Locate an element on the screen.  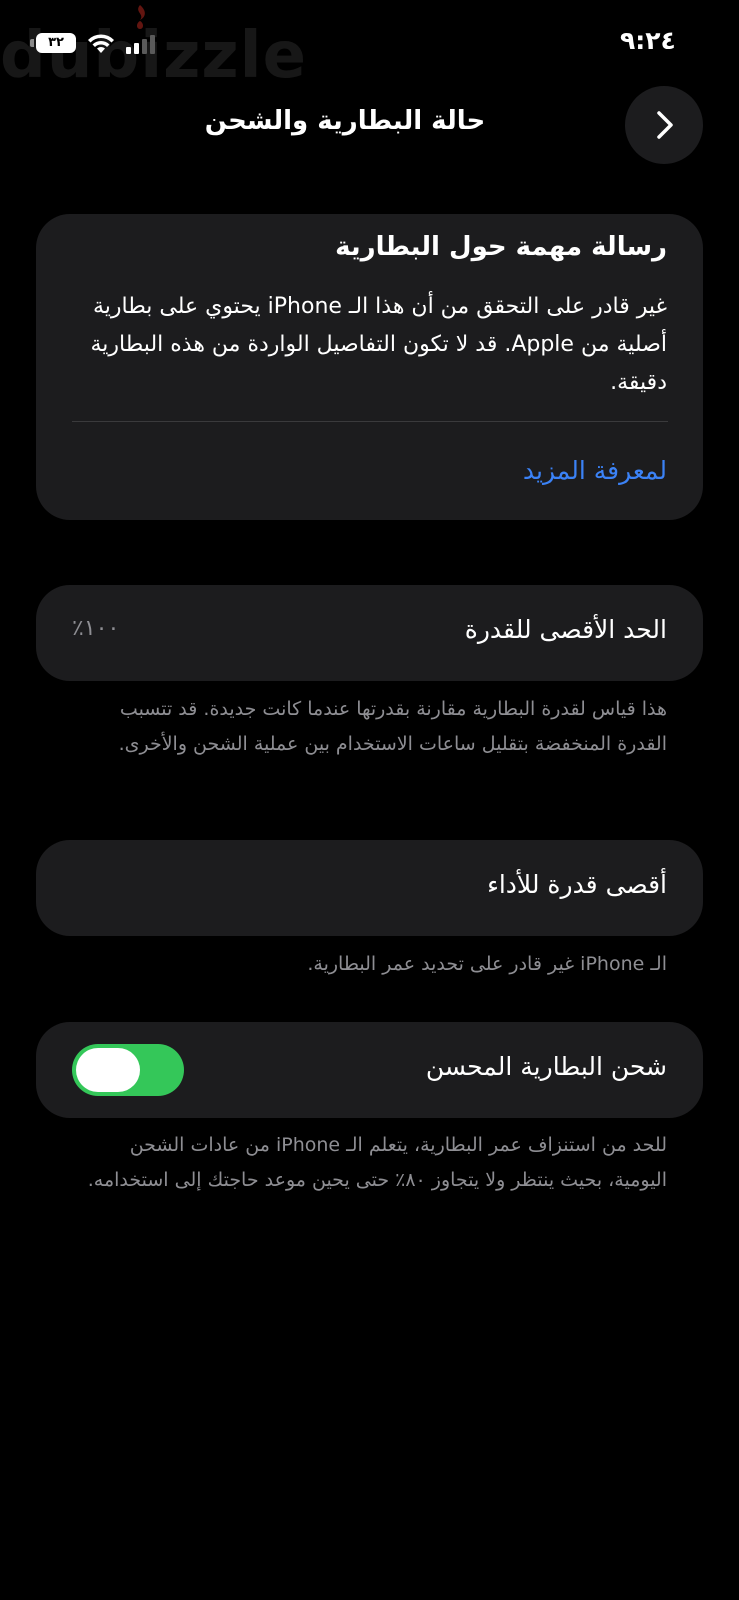
back-button is located at coordinates (664, 125).